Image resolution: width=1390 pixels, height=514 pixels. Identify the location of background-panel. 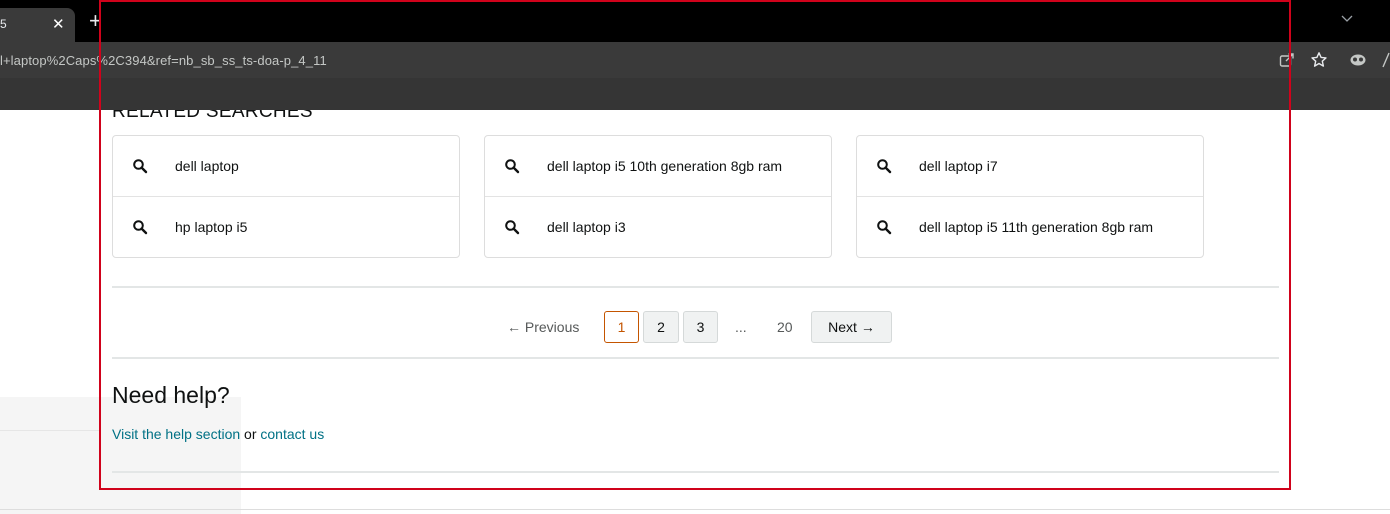
(120, 455).